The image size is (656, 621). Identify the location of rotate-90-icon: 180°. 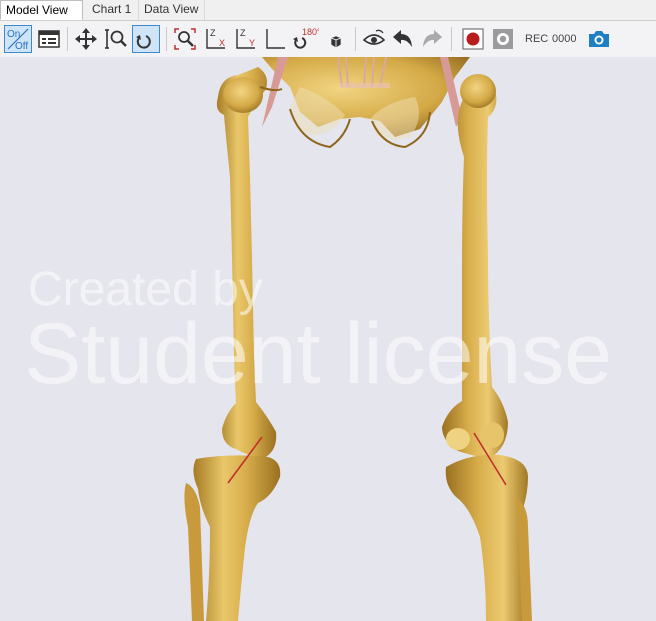
(306, 38).